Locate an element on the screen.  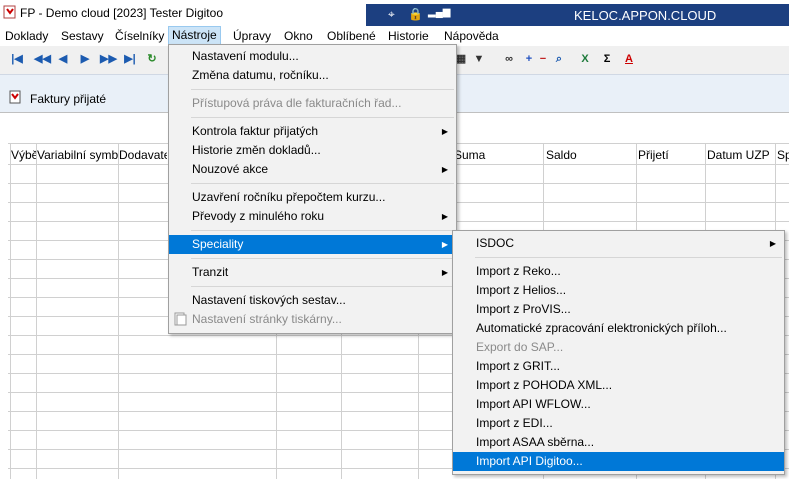
menu-historie: Historie is located at coordinates (408, 36).